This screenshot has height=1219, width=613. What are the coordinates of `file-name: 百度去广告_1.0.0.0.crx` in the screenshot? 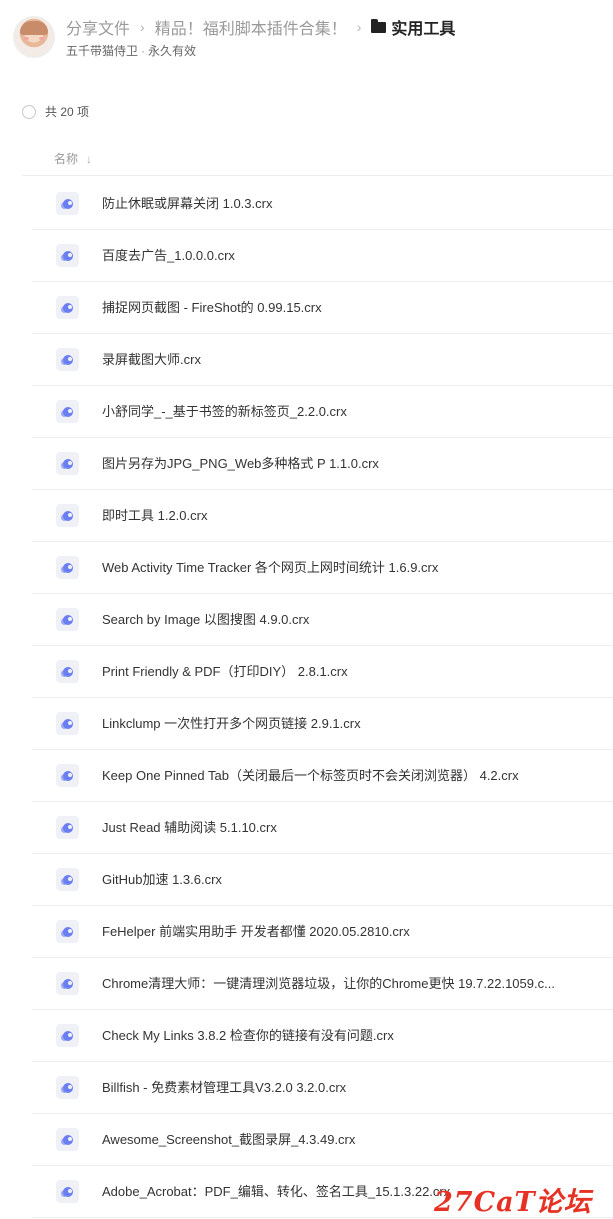 It's located at (345, 256).